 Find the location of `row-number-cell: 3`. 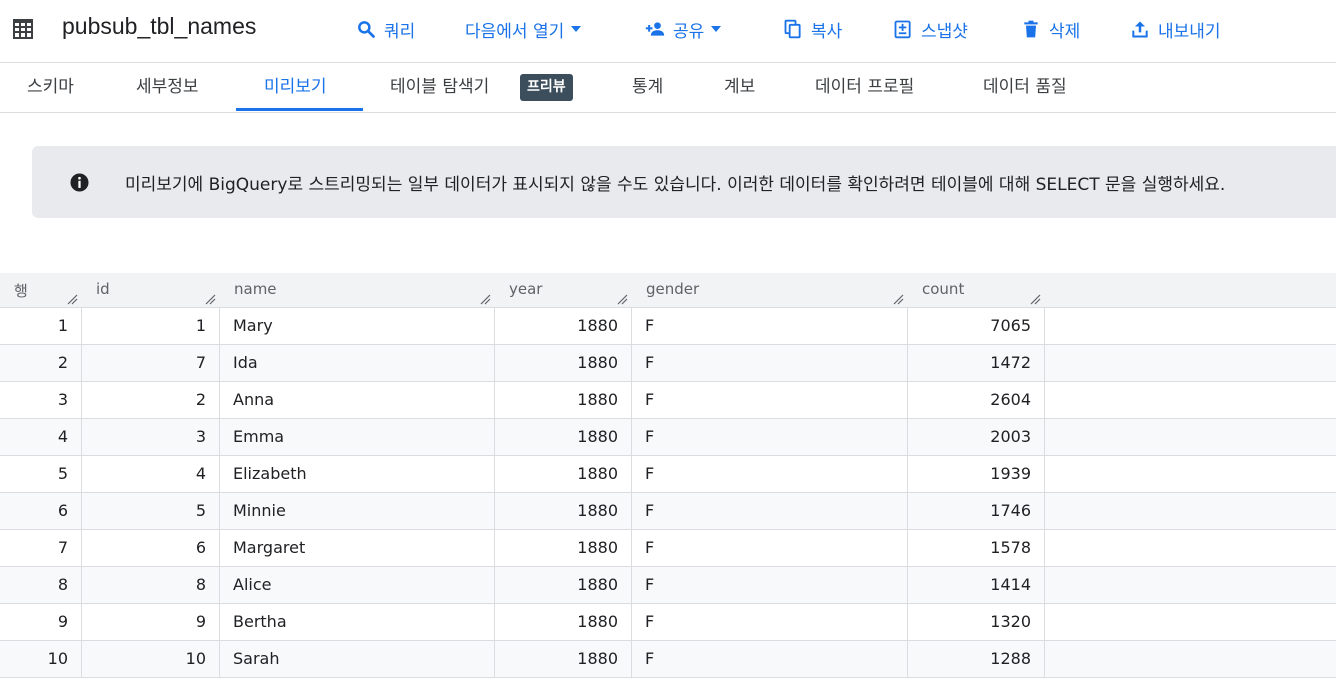

row-number-cell: 3 is located at coordinates (41, 400).